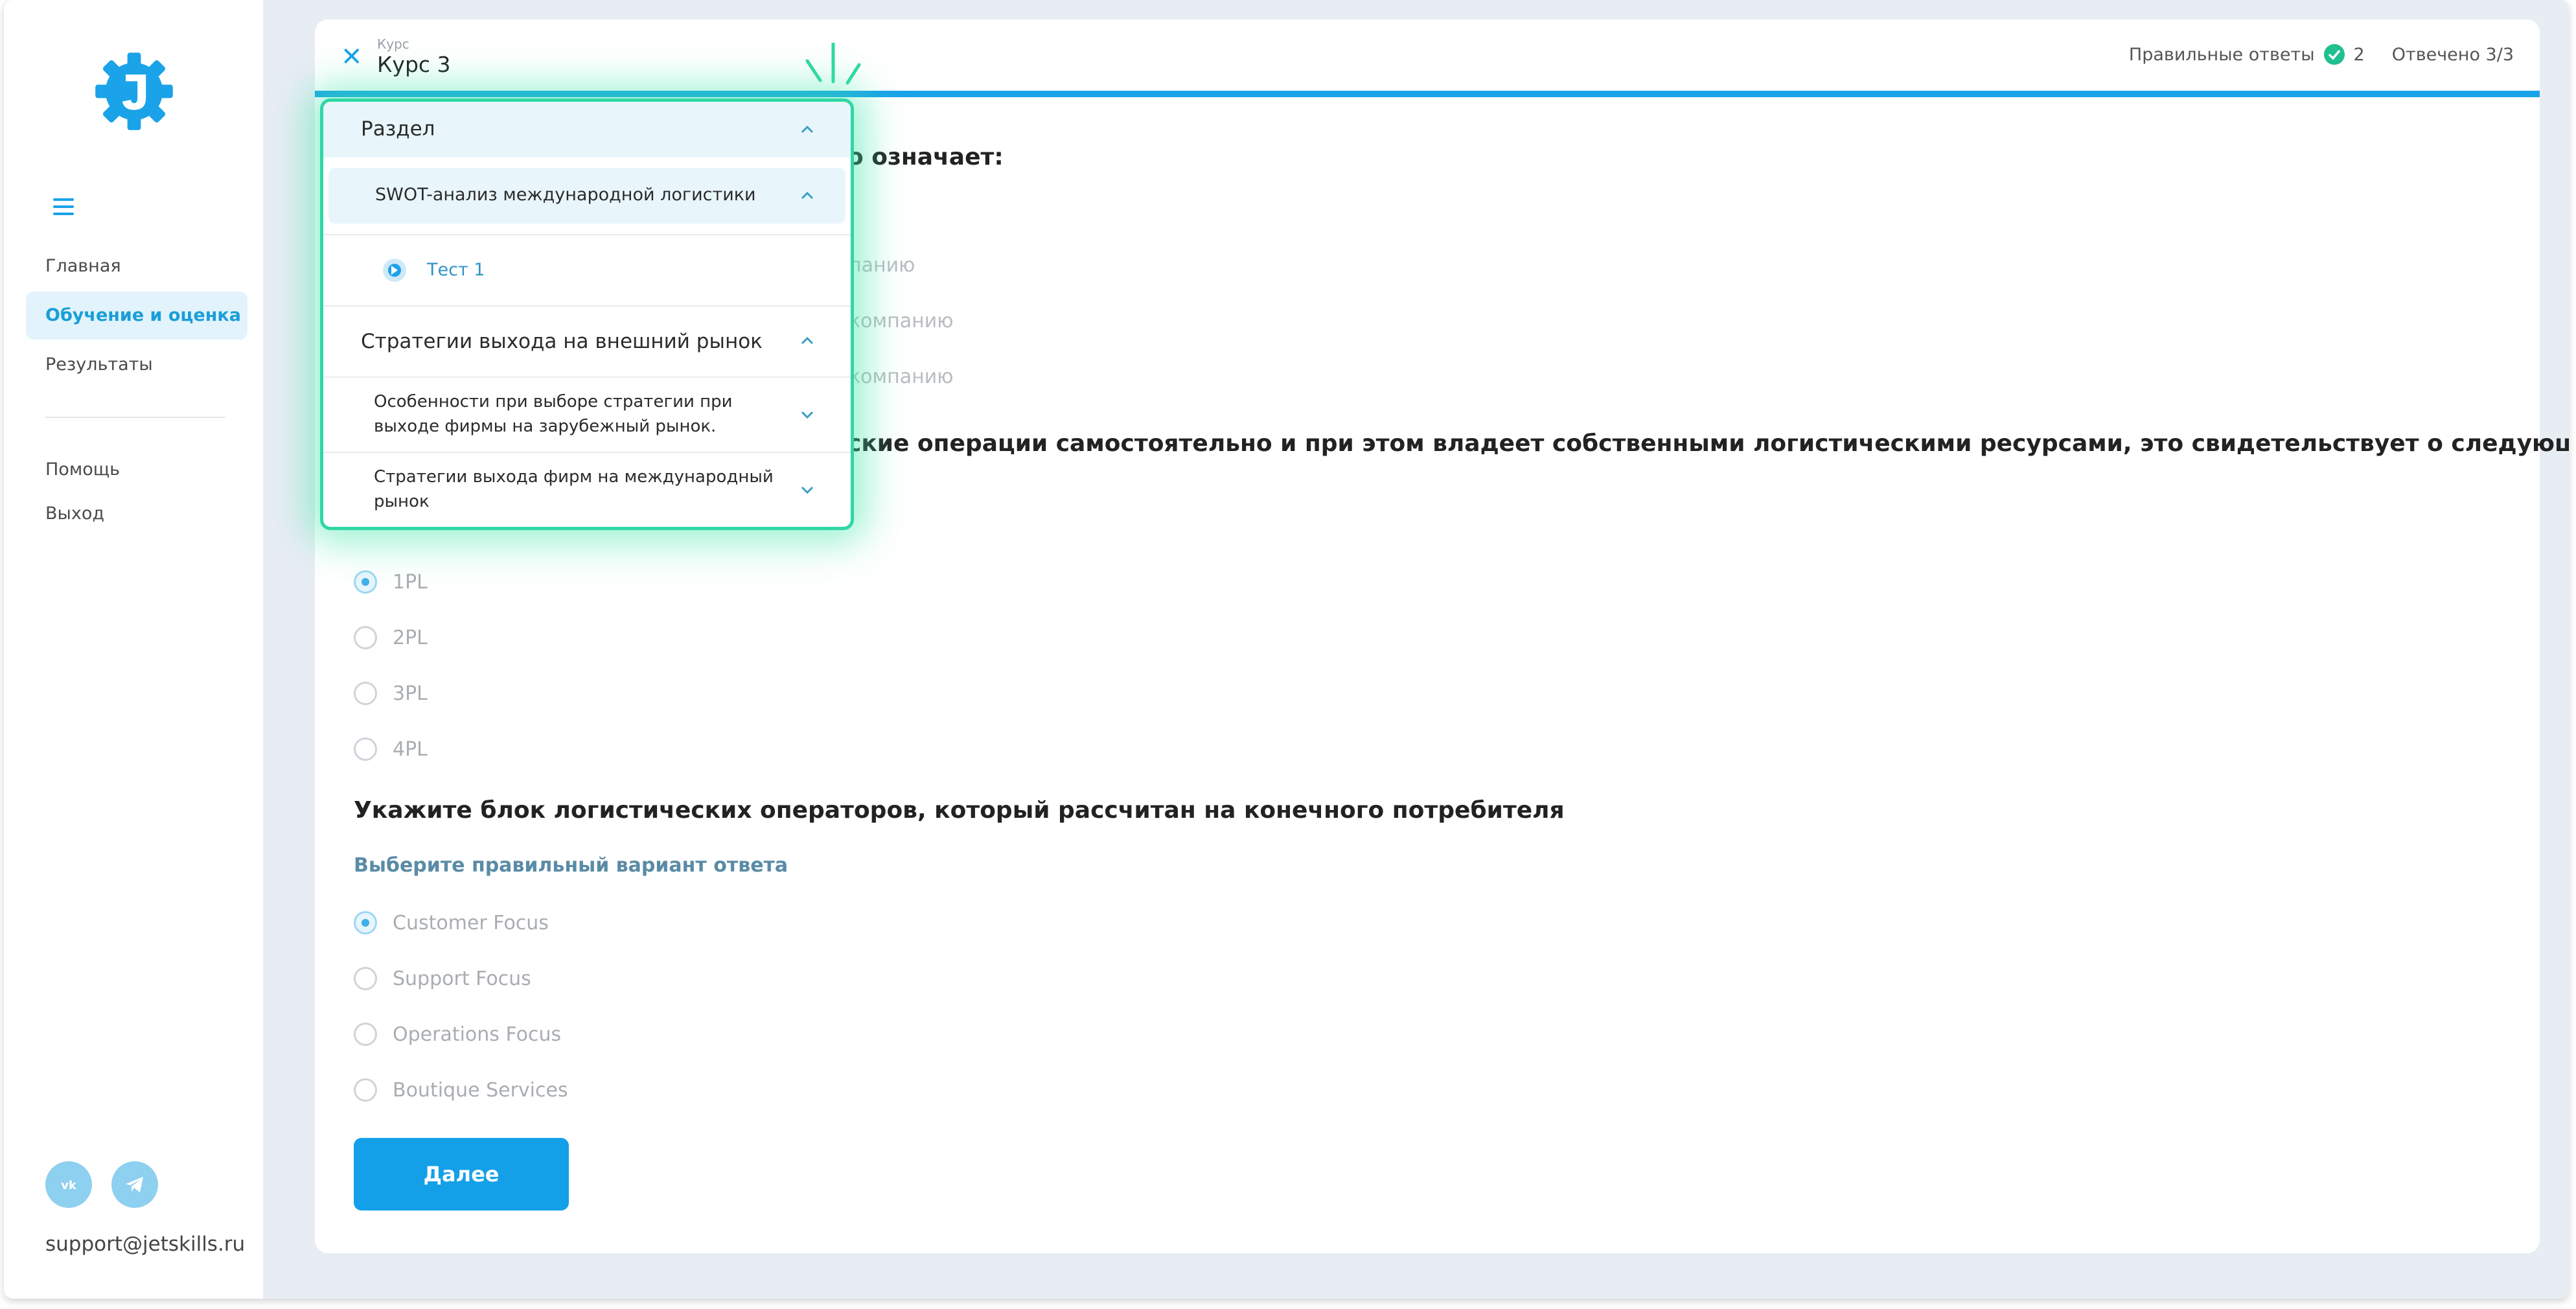 Image resolution: width=2576 pixels, height=1309 pixels. What do you see at coordinates (63, 208) in the screenshot?
I see `hamburger-menu-icon` at bounding box center [63, 208].